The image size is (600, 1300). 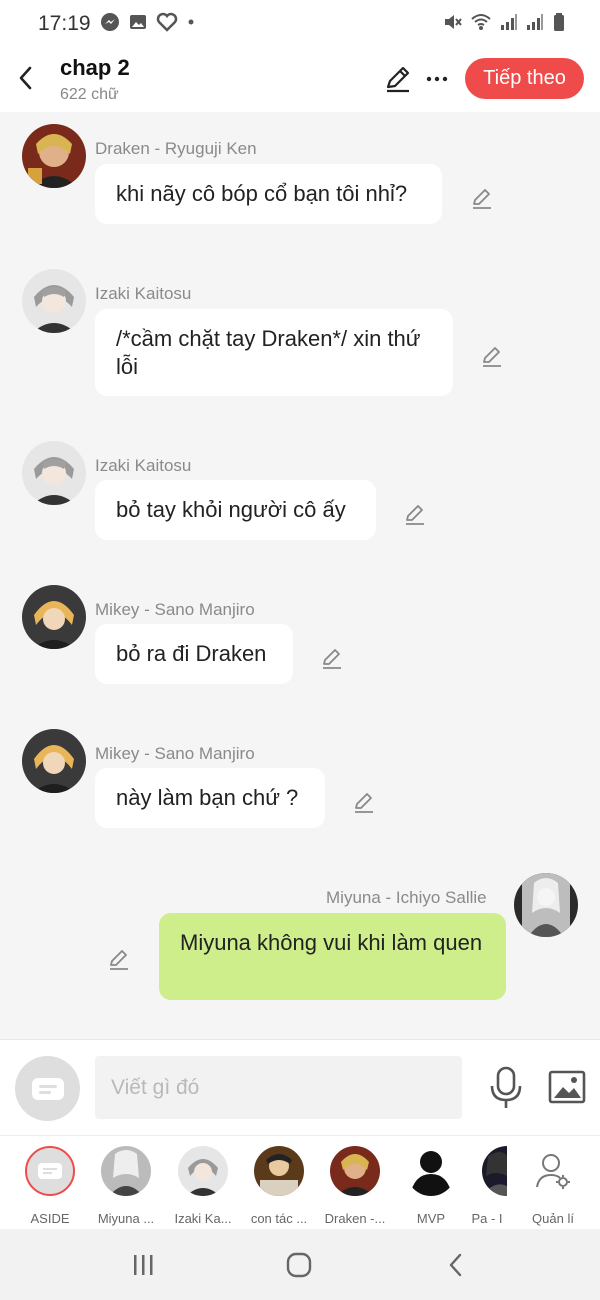 What do you see at coordinates (453, 22) in the screenshot?
I see `mute-icon` at bounding box center [453, 22].